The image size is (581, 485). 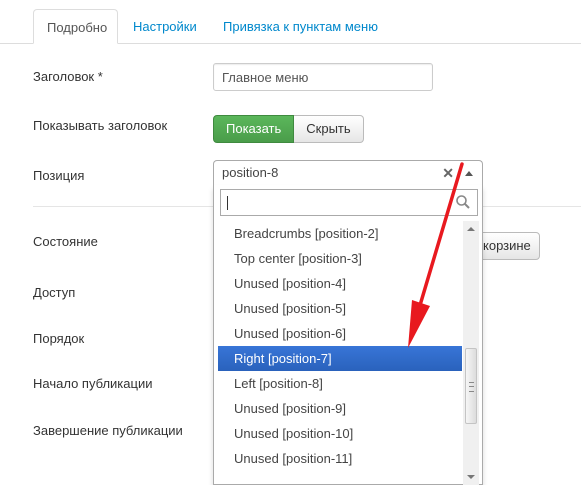 I want to click on dropdown-option: Unused [position-5], so click(x=340, y=308).